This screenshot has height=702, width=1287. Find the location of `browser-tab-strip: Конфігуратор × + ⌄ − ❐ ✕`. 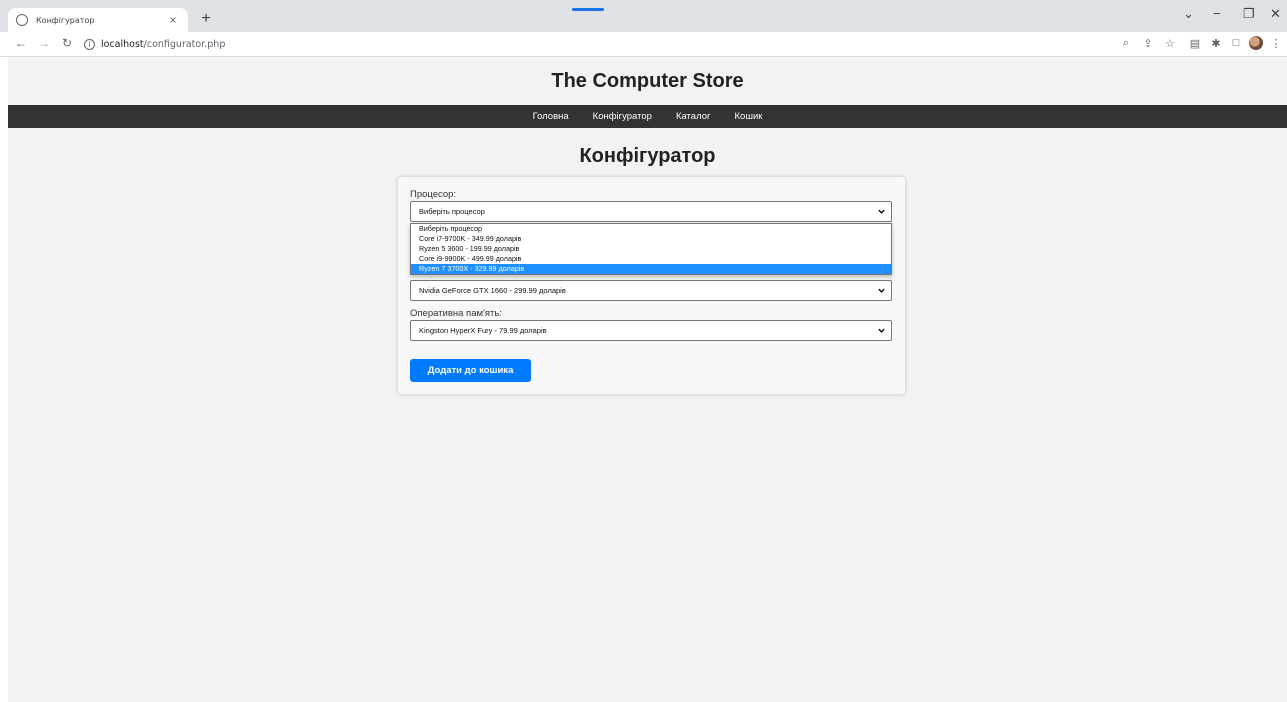

browser-tab-strip: Конфігуратор × + ⌄ − ❐ ✕ is located at coordinates (643, 16).